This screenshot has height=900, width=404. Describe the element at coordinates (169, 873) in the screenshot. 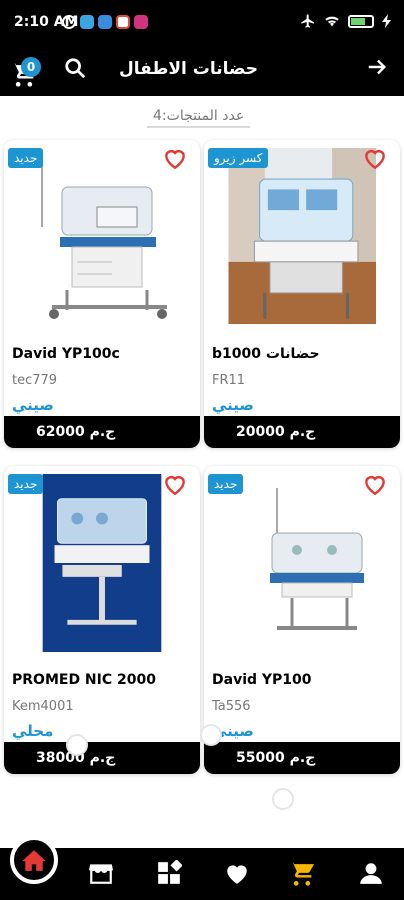

I see `categories-icon` at that location.